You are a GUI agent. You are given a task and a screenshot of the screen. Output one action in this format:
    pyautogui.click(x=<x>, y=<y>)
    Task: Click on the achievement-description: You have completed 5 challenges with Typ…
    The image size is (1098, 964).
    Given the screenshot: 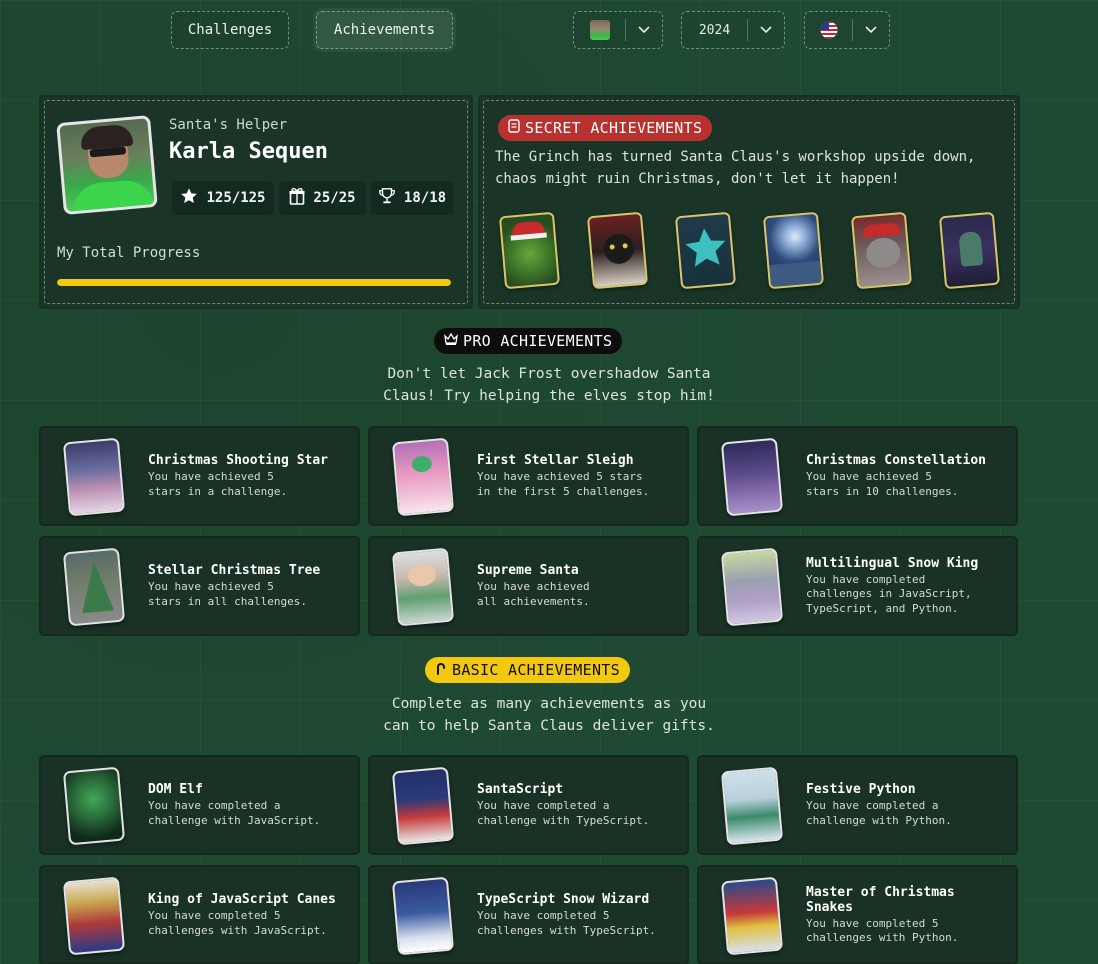 What is the action you would take?
    pyautogui.click(x=566, y=923)
    